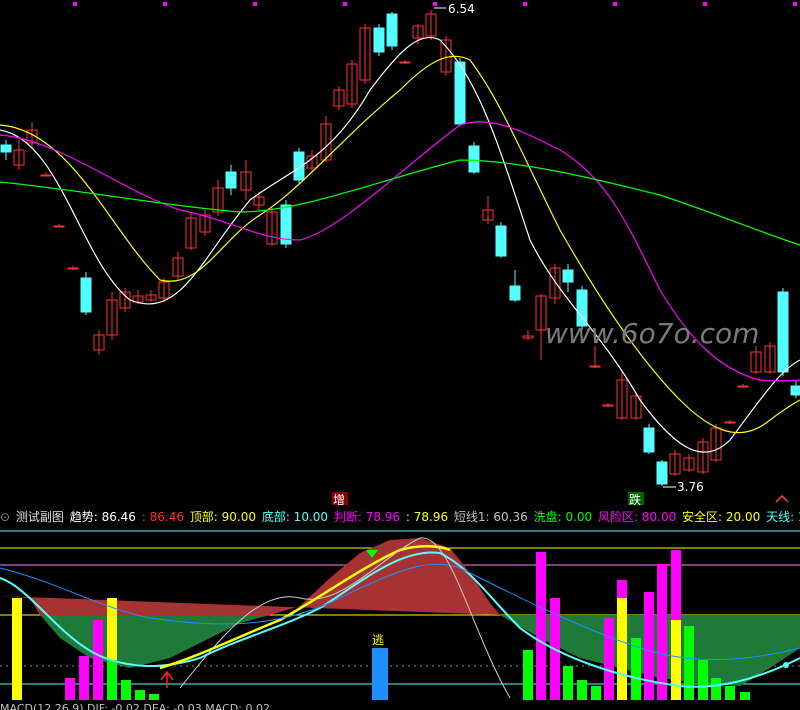  Describe the element at coordinates (492, 517) in the screenshot. I see `indicator-field: 短线1: 60.36` at that location.